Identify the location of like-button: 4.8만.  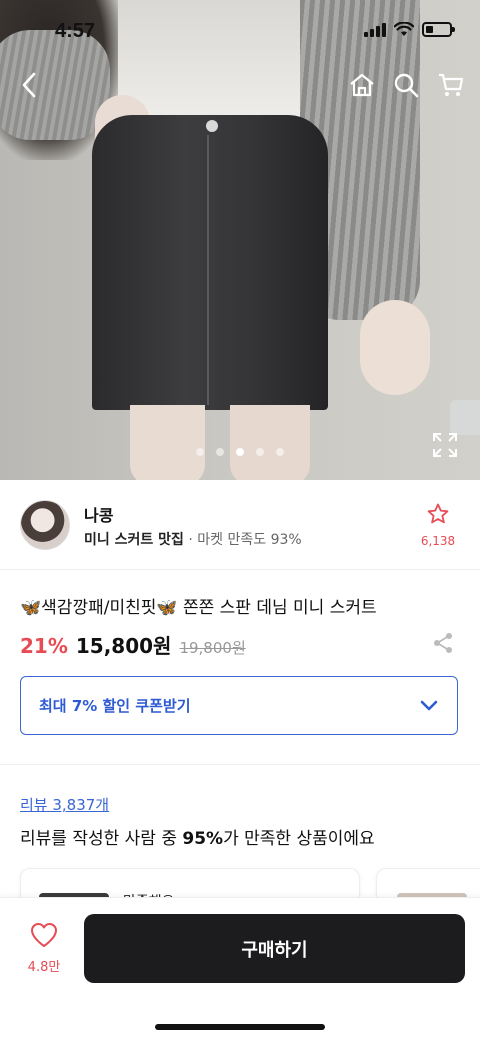
(44, 948).